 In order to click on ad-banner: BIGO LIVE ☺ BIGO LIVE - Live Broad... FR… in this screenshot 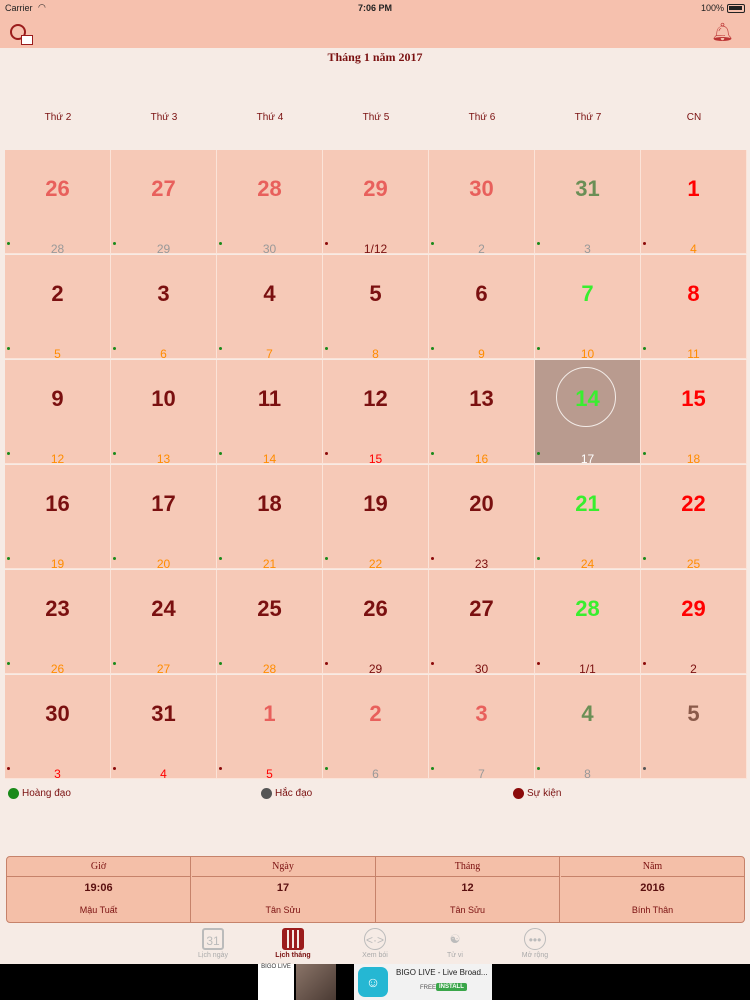, I will do `click(375, 982)`.